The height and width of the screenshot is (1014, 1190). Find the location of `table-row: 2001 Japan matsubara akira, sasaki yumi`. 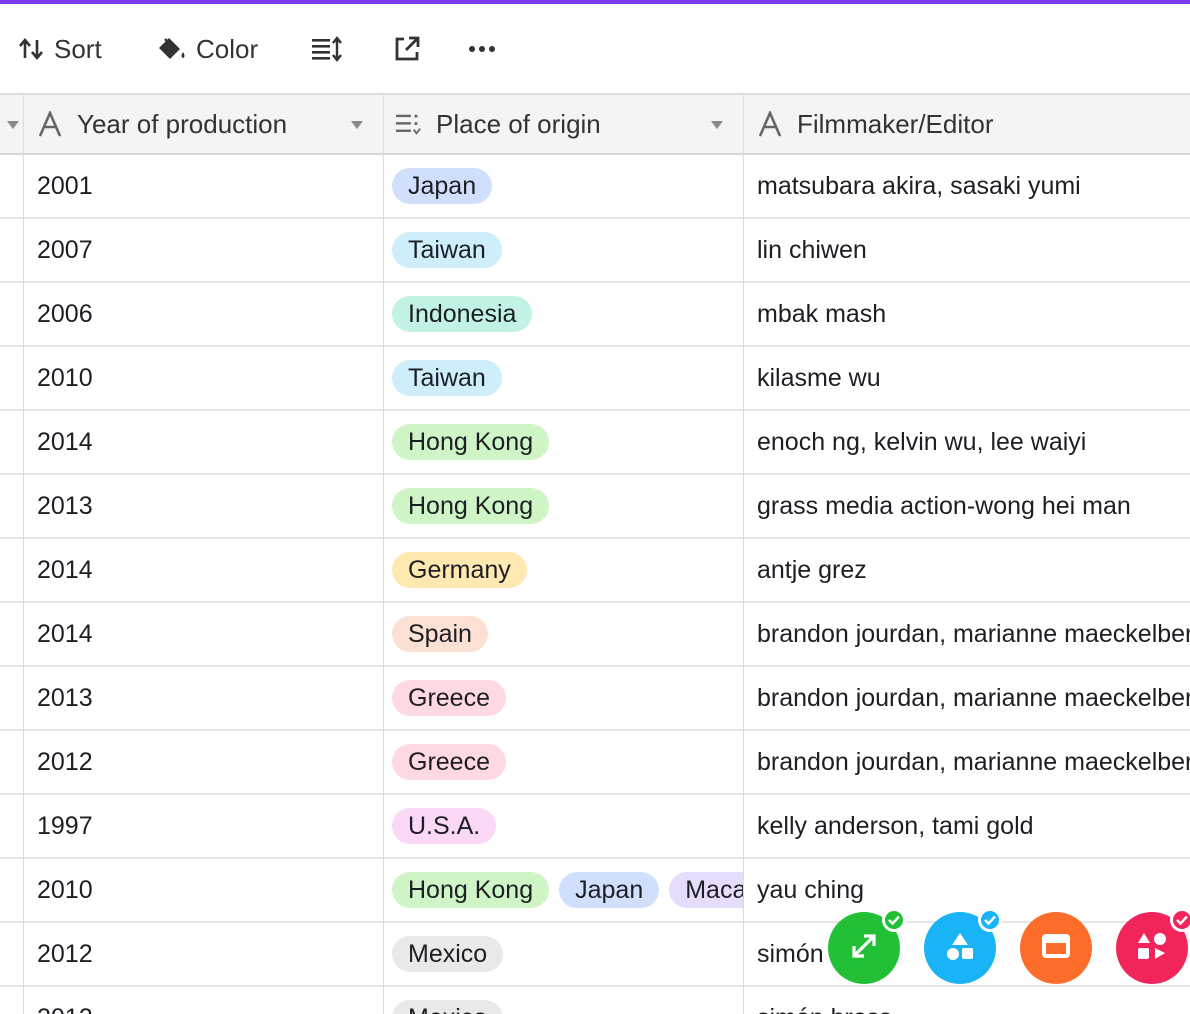

table-row: 2001 Japan matsubara akira, sasaki yumi is located at coordinates (595, 187).